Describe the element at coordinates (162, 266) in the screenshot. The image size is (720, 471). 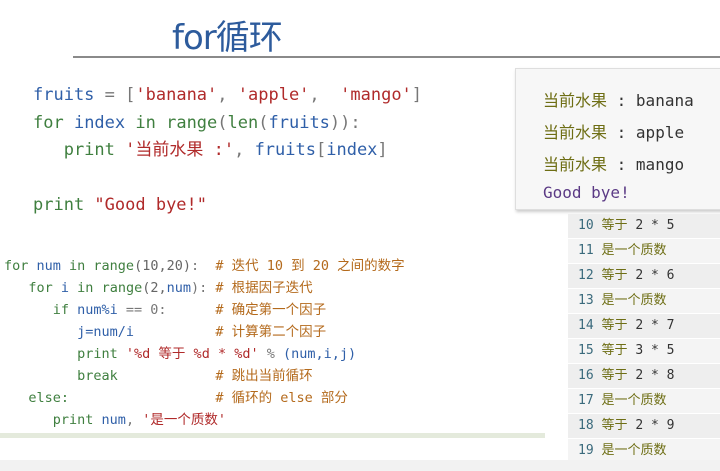
I see `code-token: (10,20)` at that location.